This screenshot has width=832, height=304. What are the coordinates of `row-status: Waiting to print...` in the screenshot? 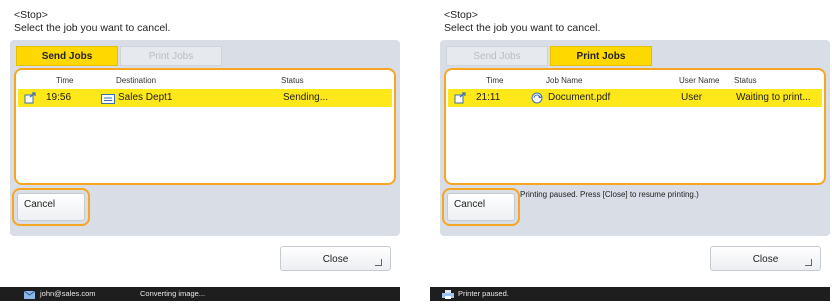 It's located at (773, 97).